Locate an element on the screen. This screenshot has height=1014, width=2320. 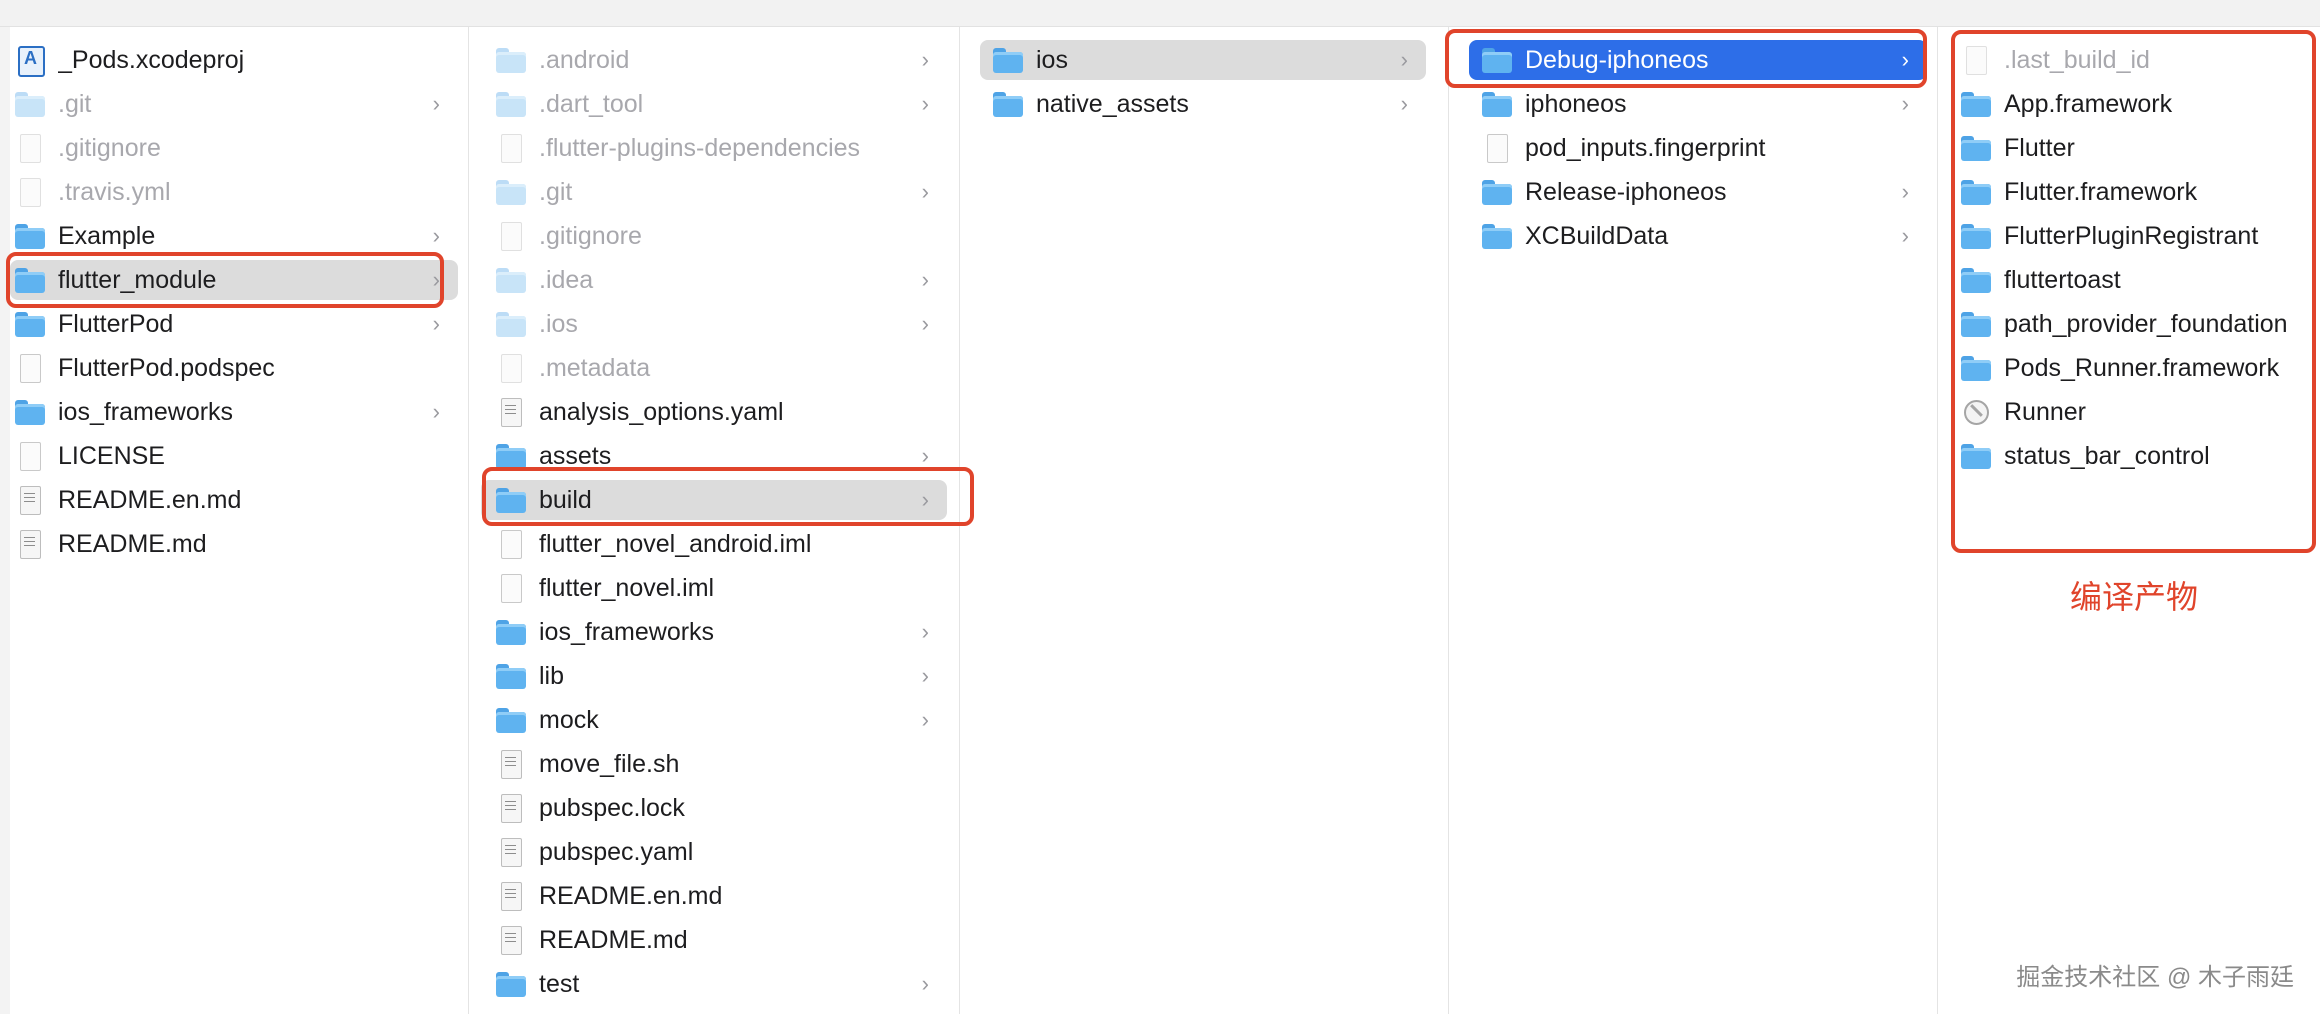
file-row: .ios › is located at coordinates (714, 324).